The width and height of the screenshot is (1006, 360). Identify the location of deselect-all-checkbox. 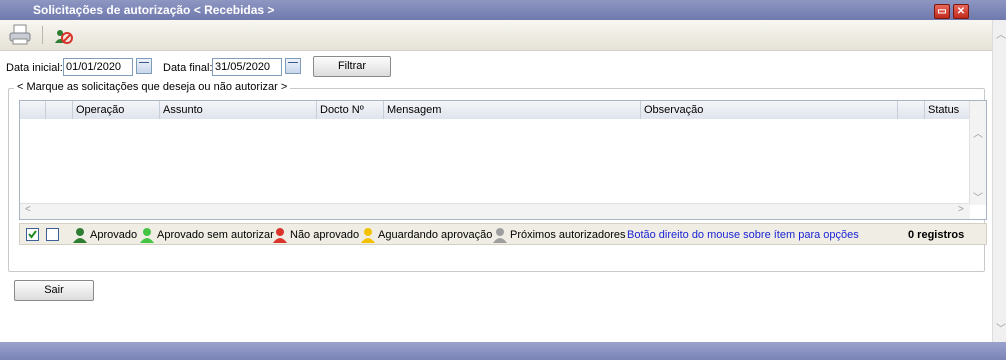
(52, 234).